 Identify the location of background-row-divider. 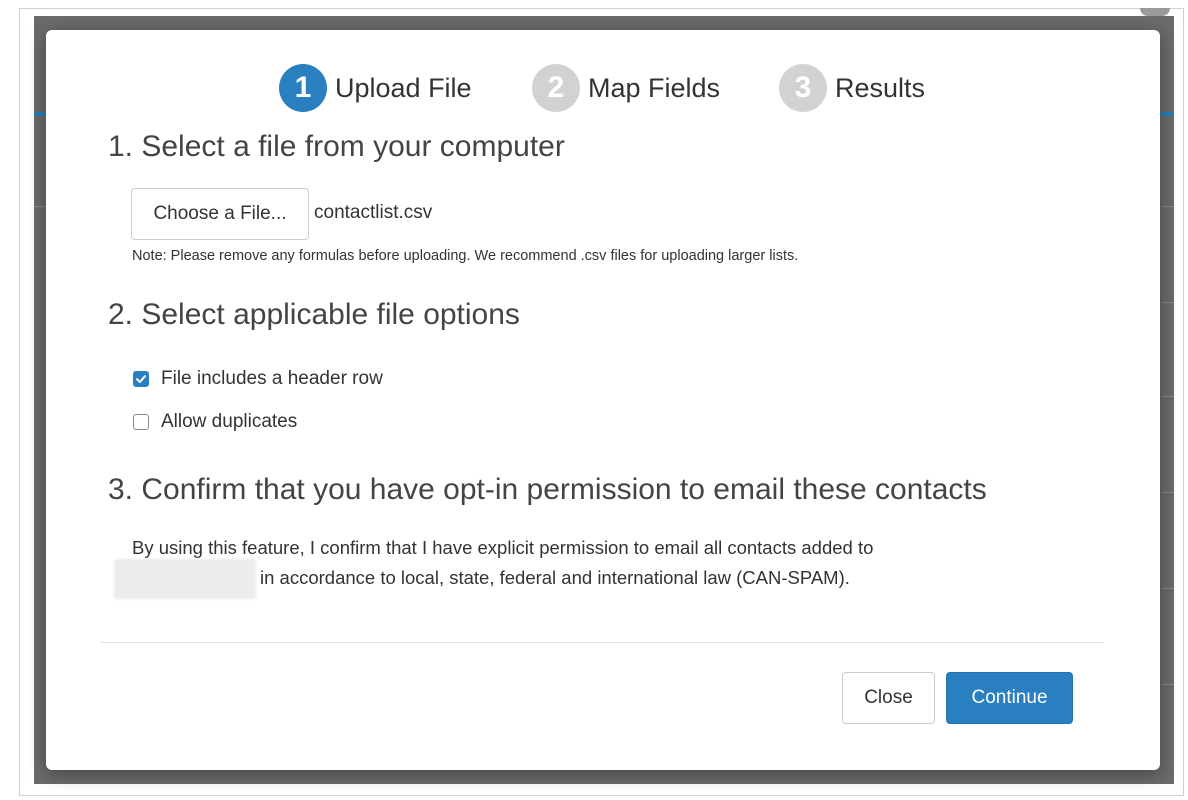
(40, 206).